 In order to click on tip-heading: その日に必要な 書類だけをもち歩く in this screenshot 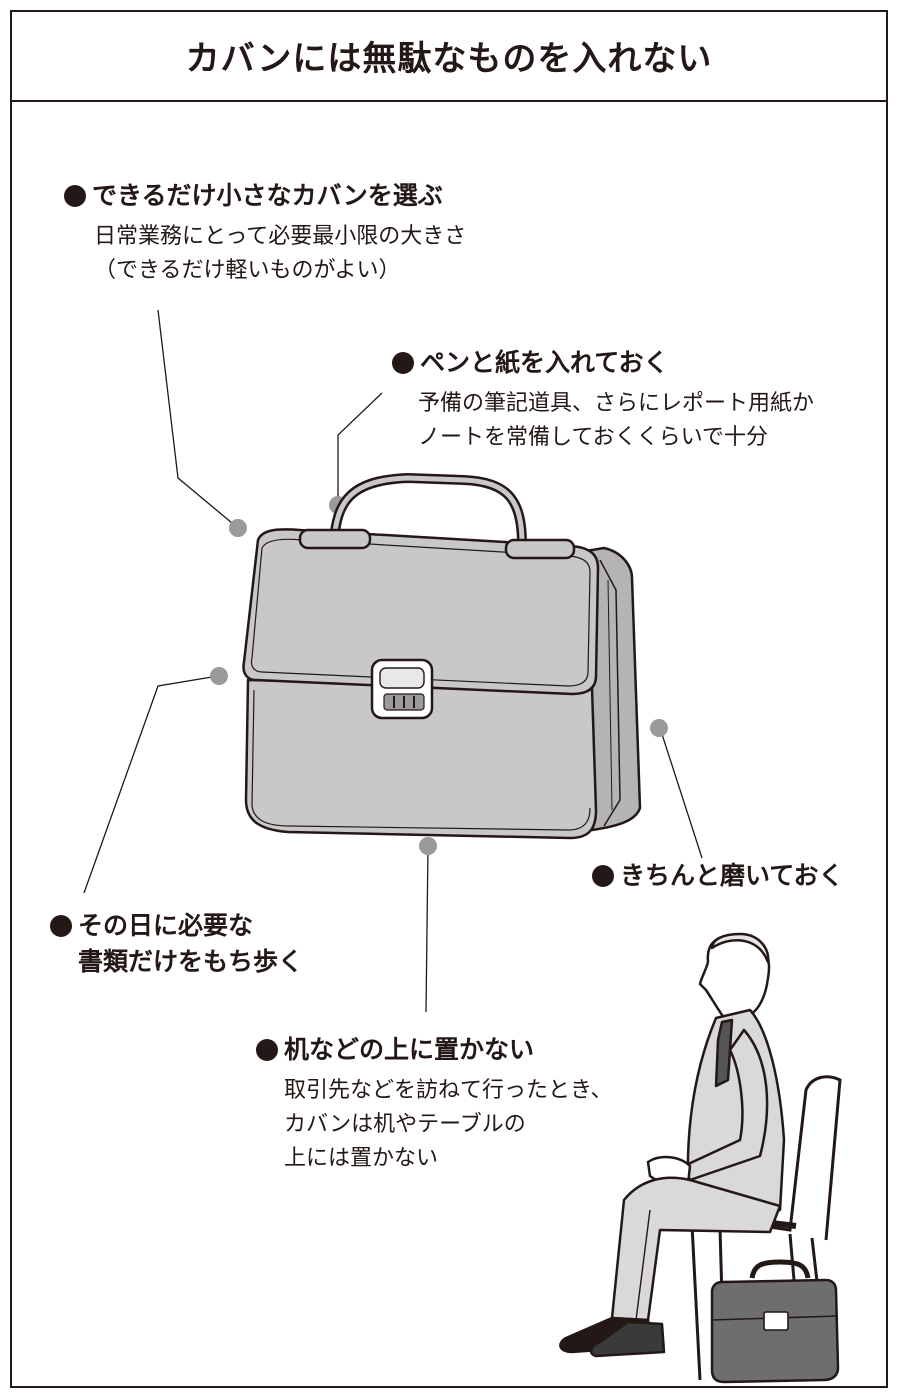, I will do `click(176, 944)`.